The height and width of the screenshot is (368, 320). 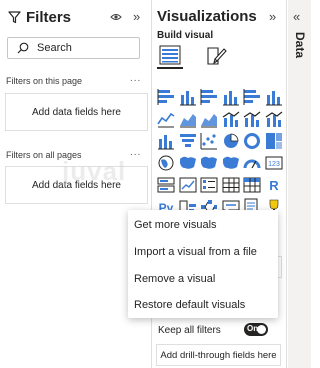 I want to click on line-and-column-chart-icon, so click(x=231, y=119).